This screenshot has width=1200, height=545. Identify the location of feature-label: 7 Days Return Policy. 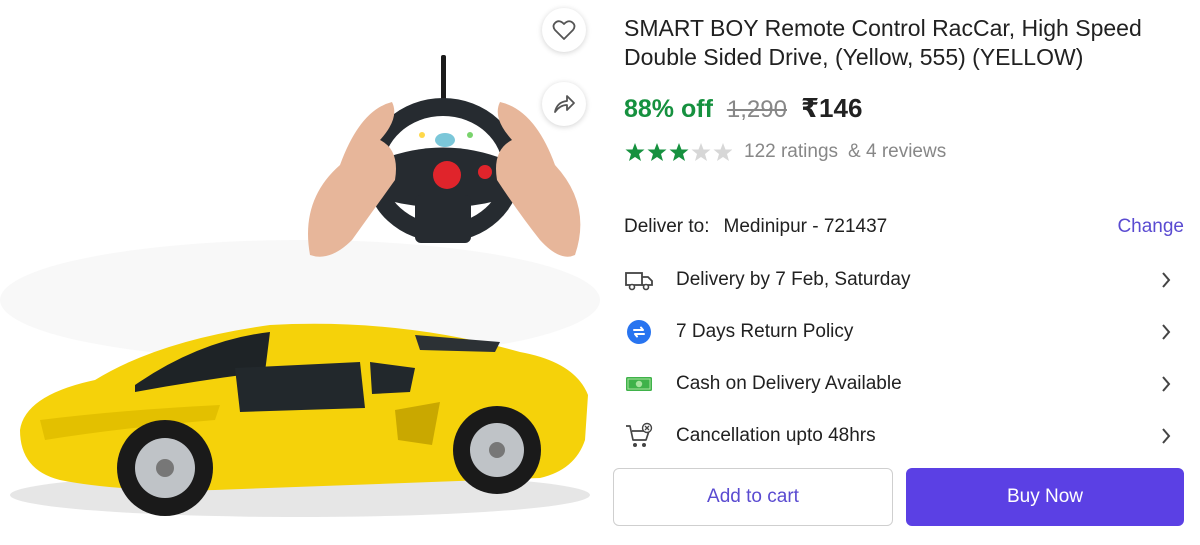
(765, 331).